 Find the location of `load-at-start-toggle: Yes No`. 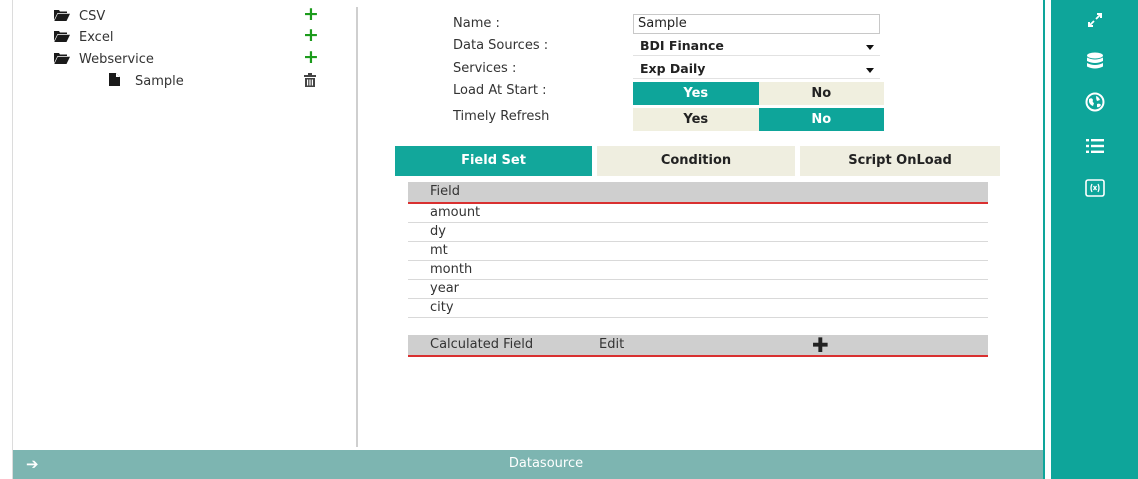

load-at-start-toggle: Yes No is located at coordinates (758, 93).